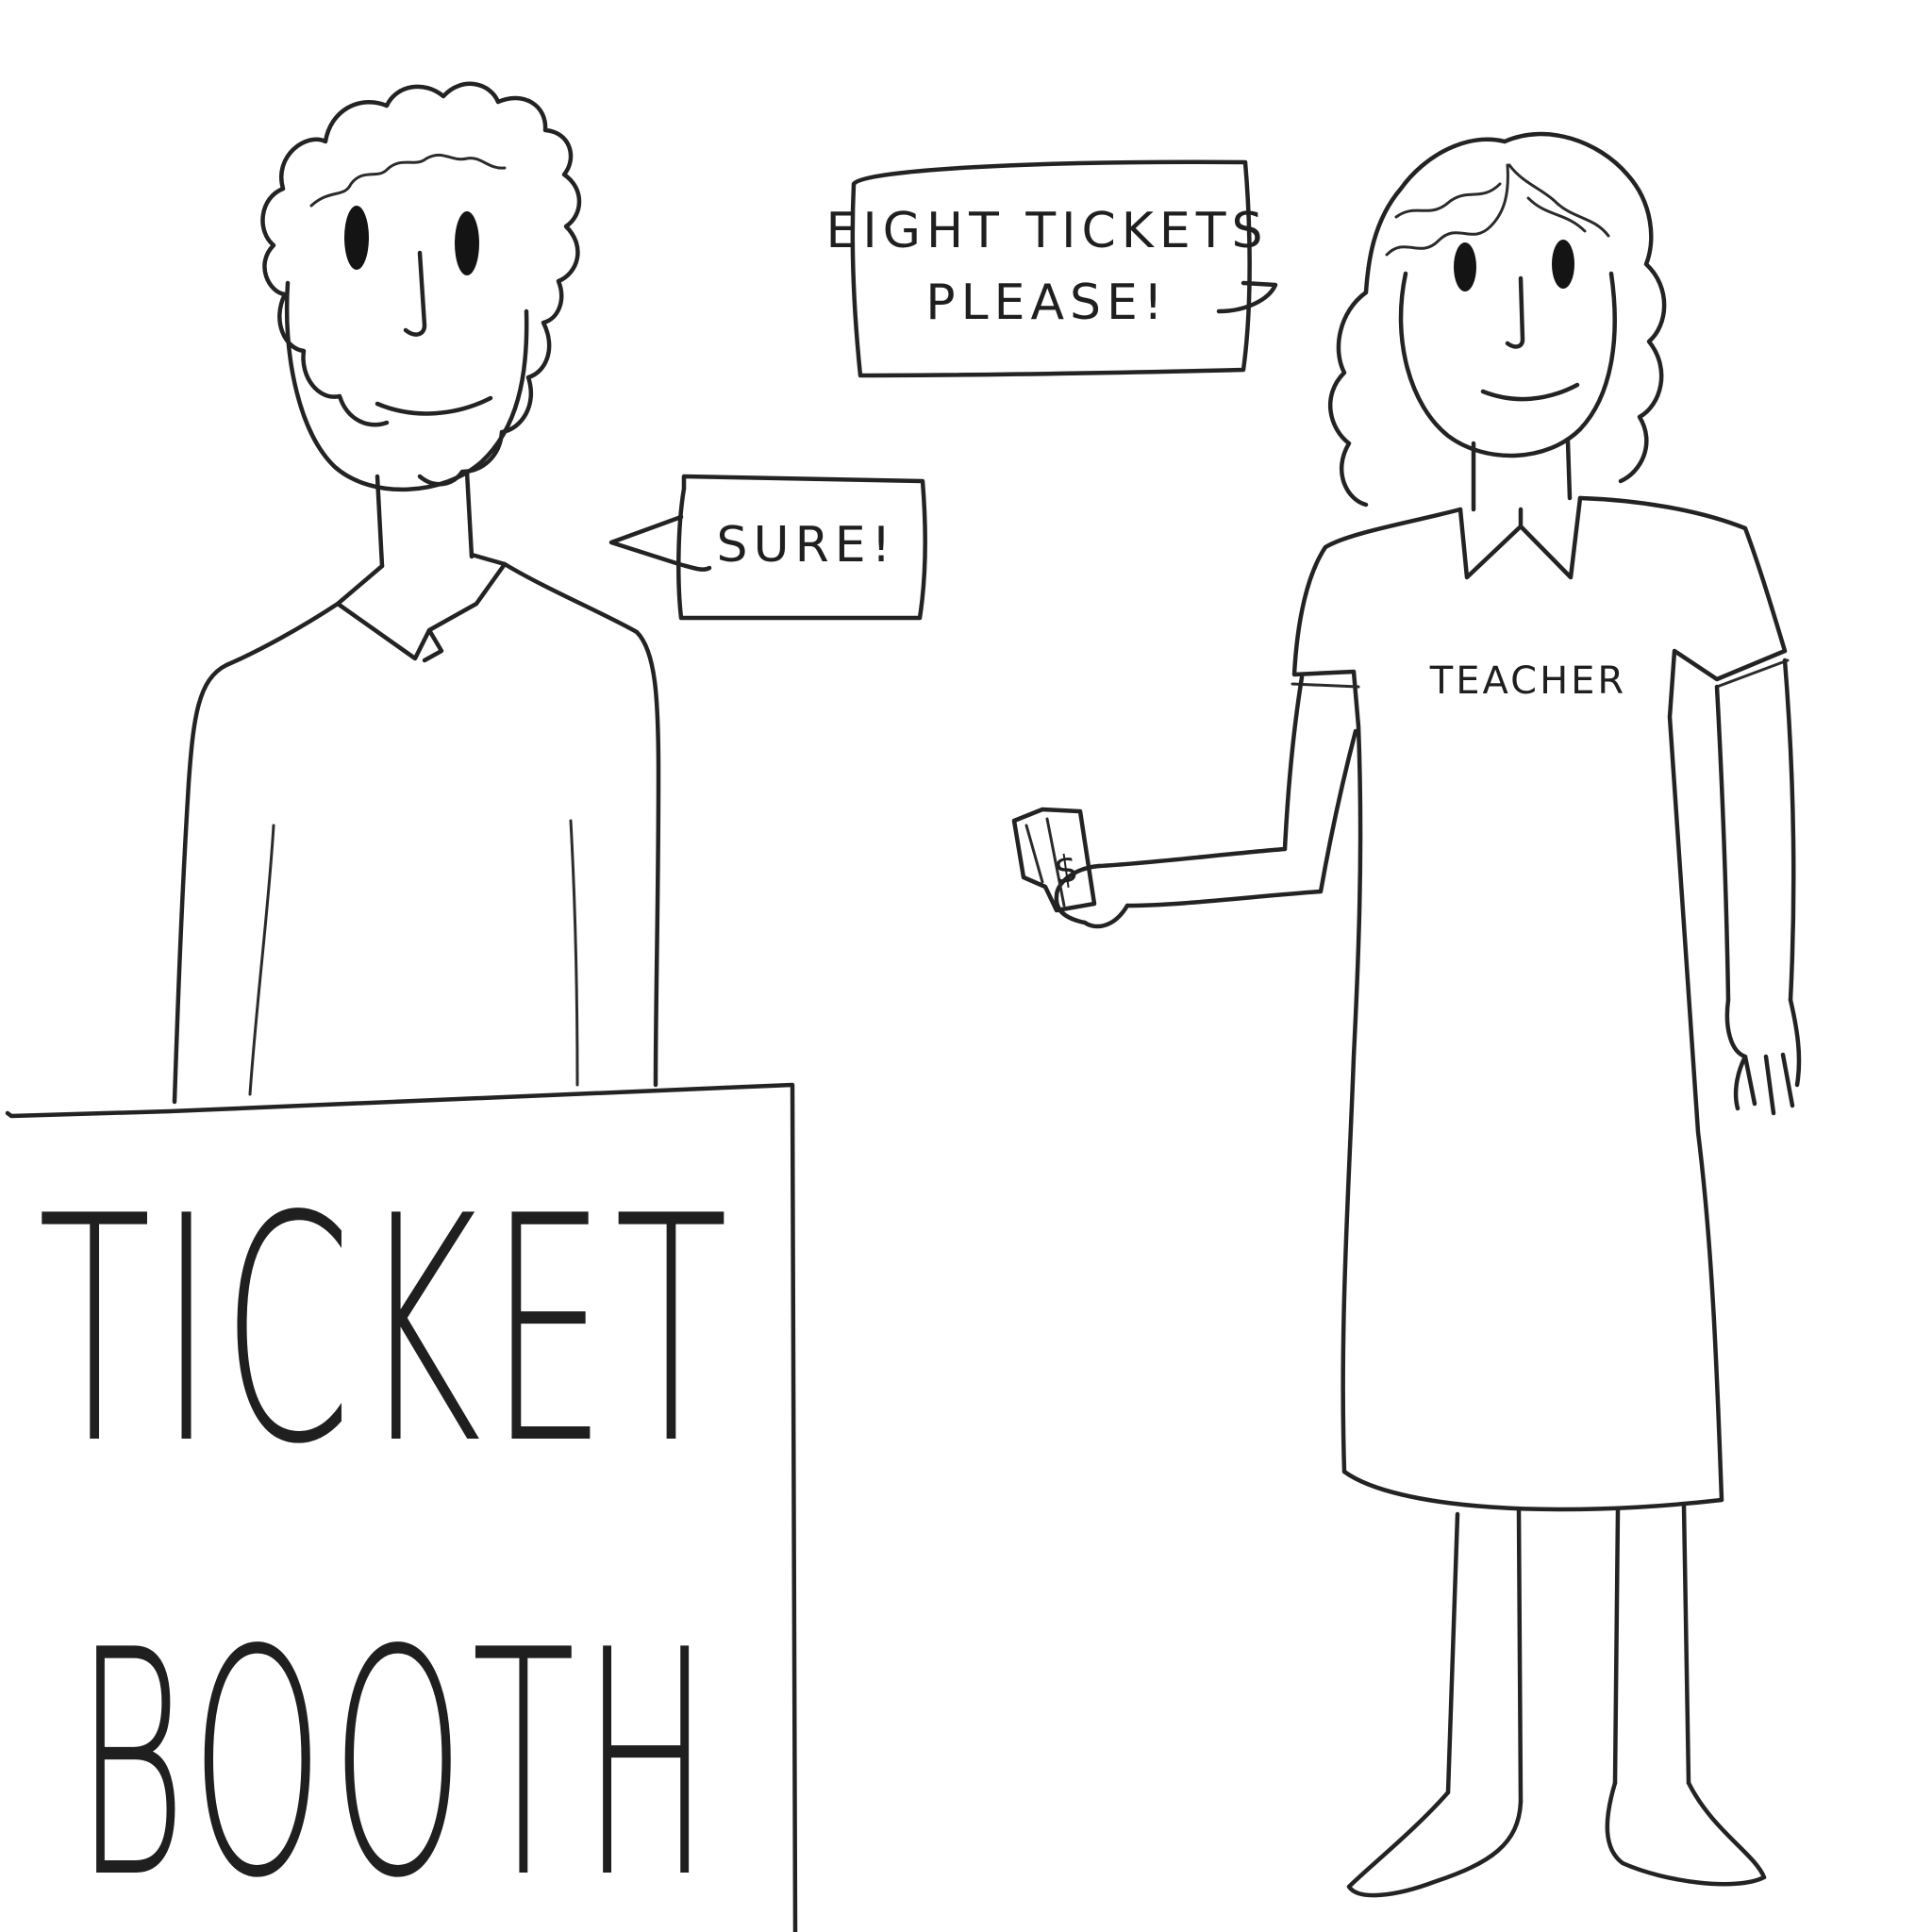 The height and width of the screenshot is (1932, 1932). Describe the element at coordinates (1435, 1844) in the screenshot. I see `teacher-left-shoe` at that location.